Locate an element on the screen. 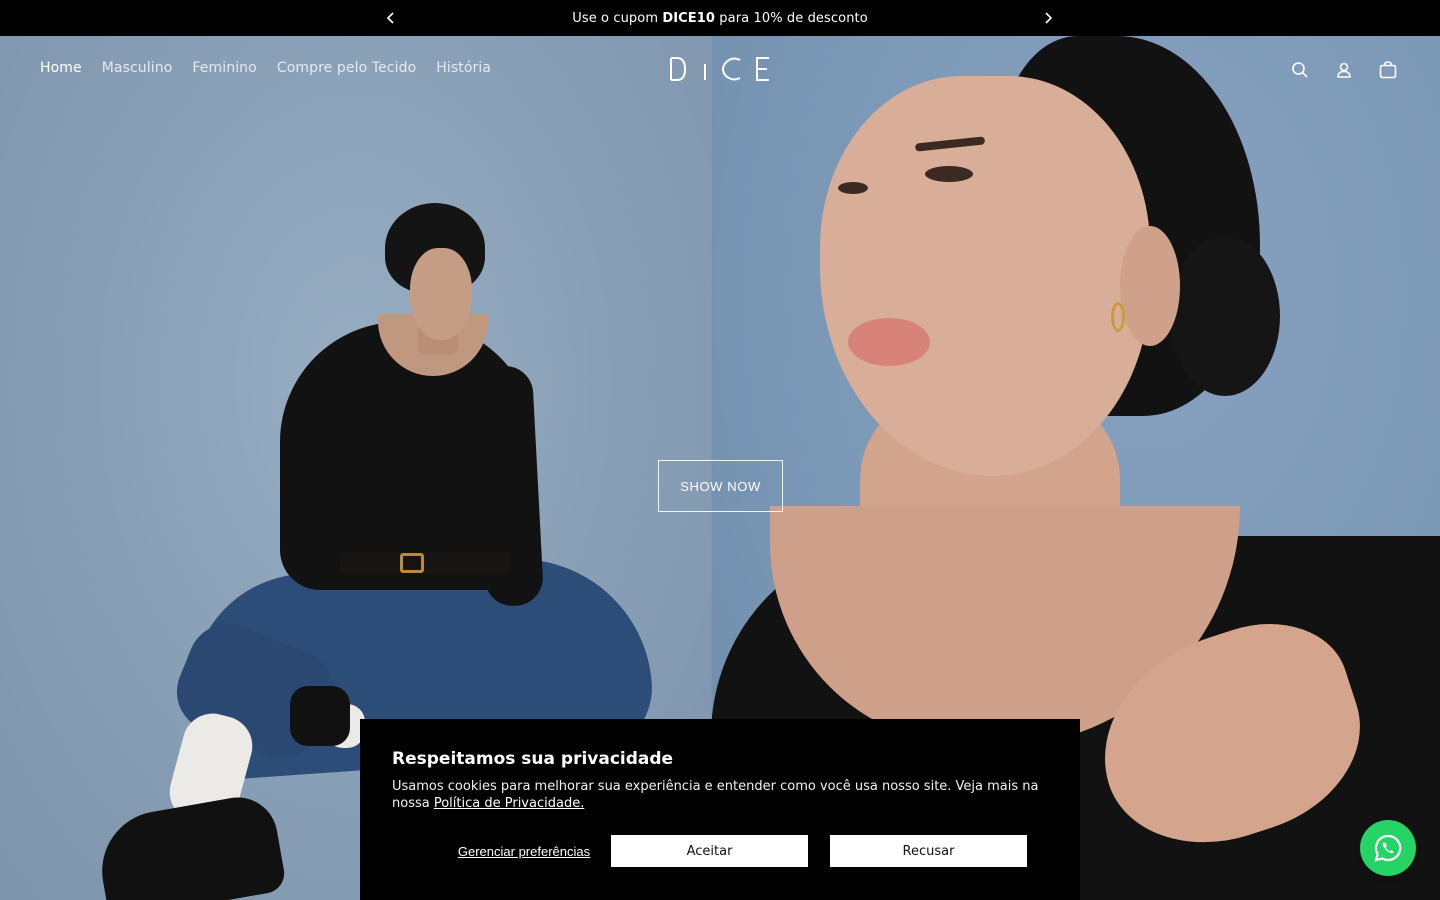 Image resolution: width=1440 pixels, height=900 pixels. account-button is located at coordinates (1344, 70).